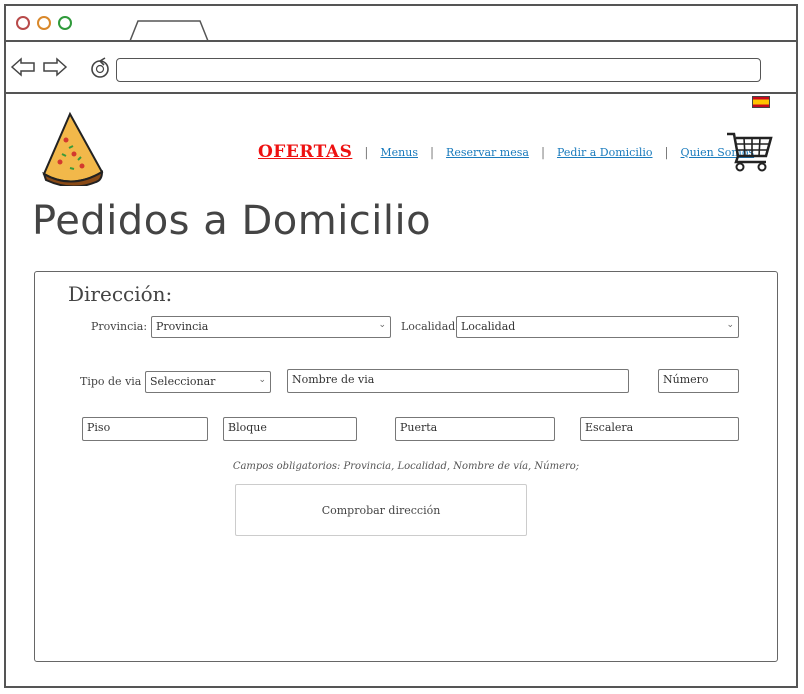  Describe the element at coordinates (381, 510) in the screenshot. I see `check-address-button: Comprobar dirección` at that location.